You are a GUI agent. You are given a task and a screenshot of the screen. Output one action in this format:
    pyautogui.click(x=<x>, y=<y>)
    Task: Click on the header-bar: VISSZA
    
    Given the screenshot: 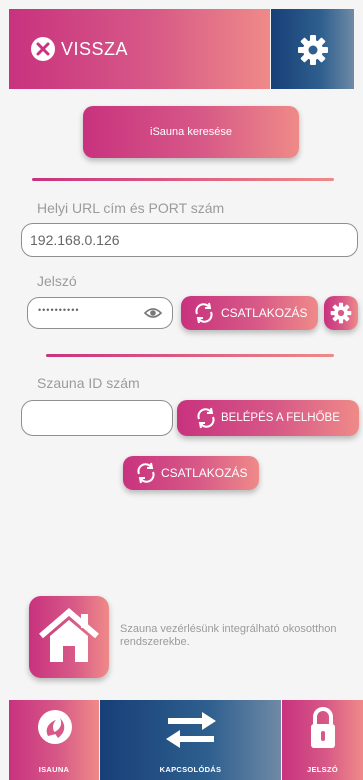 What is the action you would take?
    pyautogui.click(x=139, y=49)
    